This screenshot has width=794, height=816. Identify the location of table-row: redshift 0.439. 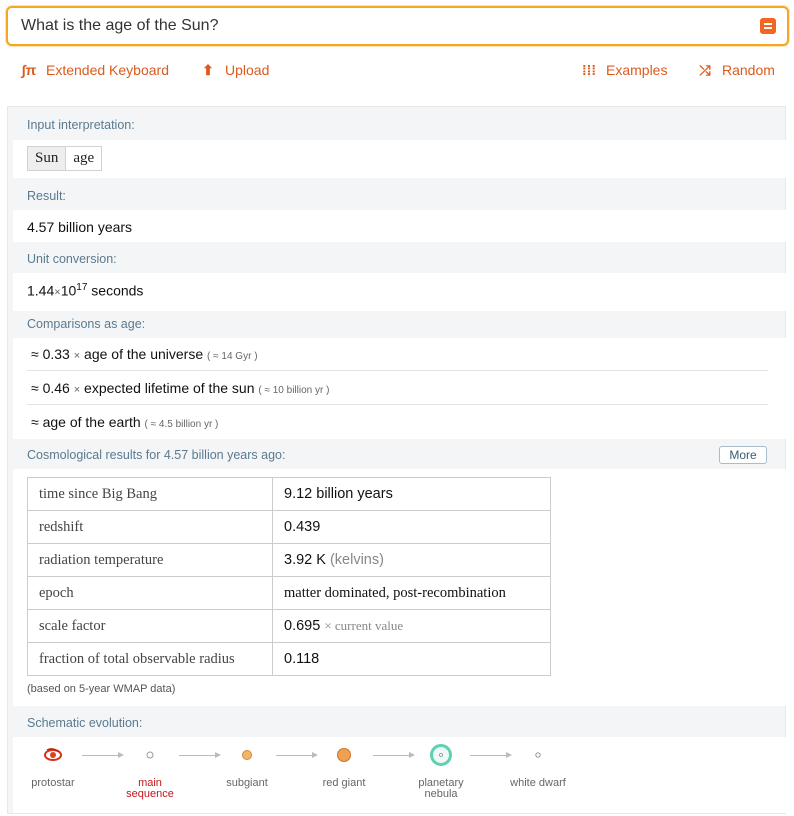
(289, 527).